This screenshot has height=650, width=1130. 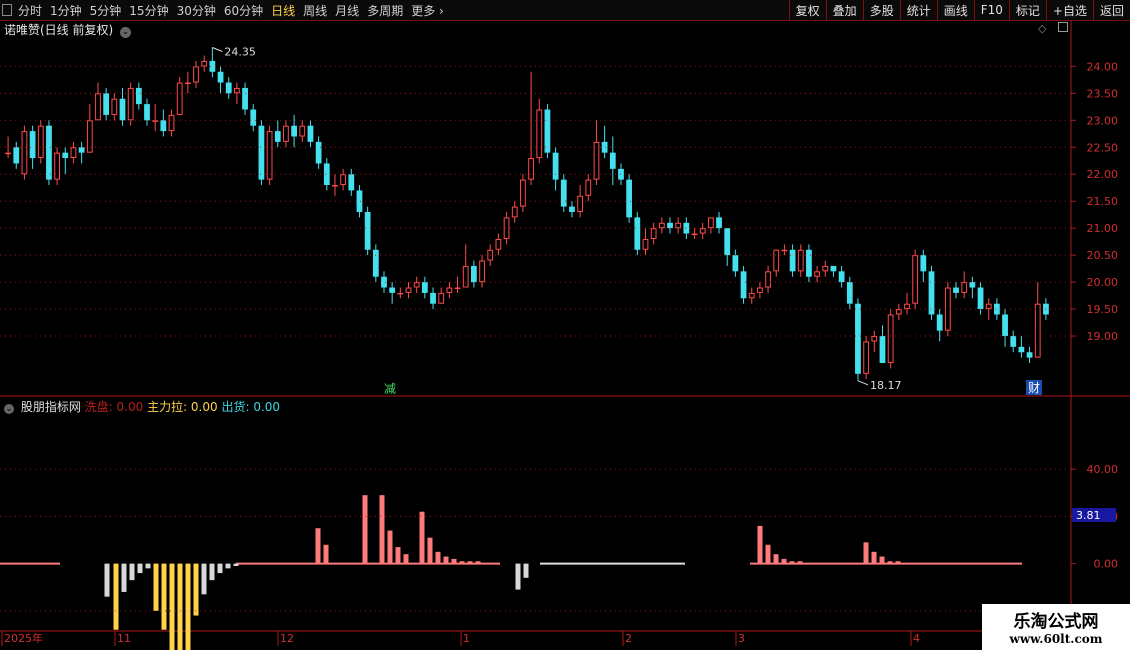 What do you see at coordinates (1103, 255) in the screenshot?
I see `price-tick-label: 20.50` at bounding box center [1103, 255].